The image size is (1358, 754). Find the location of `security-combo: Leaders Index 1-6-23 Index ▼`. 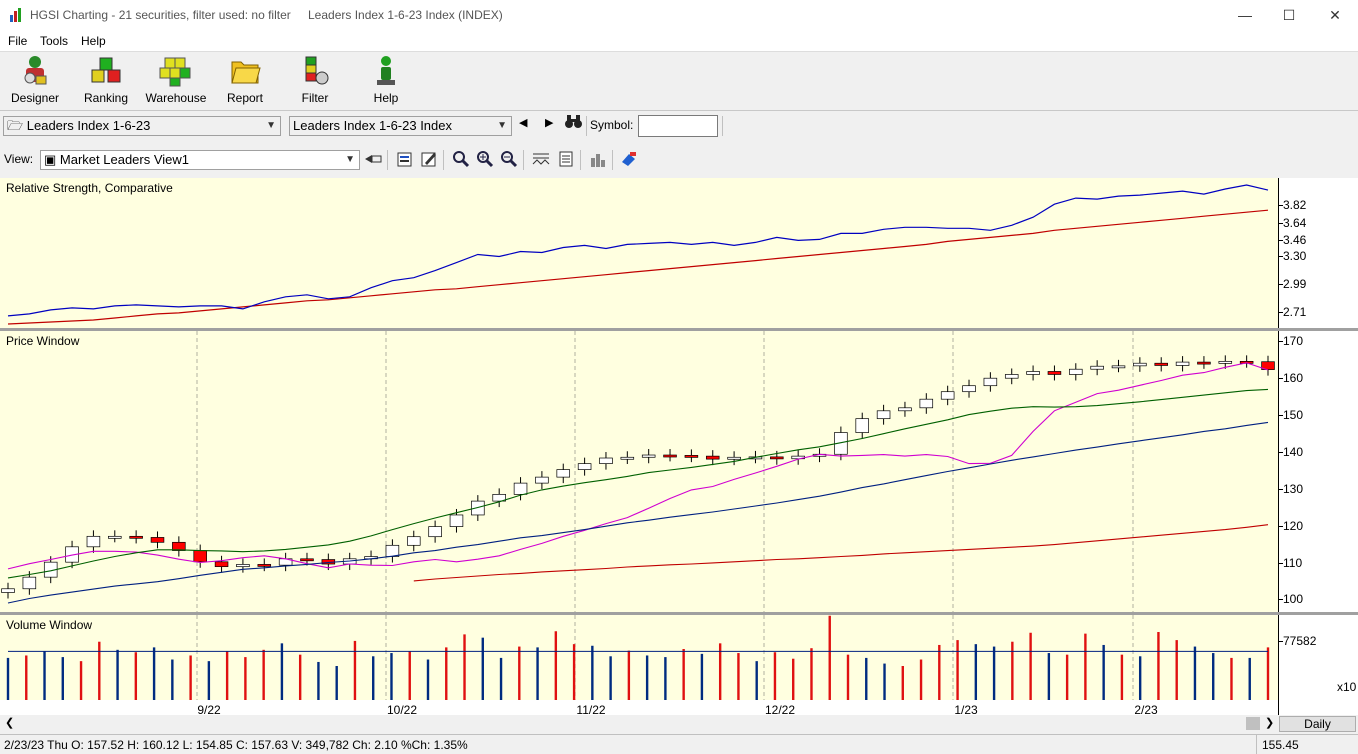

security-combo: Leaders Index 1-6-23 Index ▼ is located at coordinates (400, 126).